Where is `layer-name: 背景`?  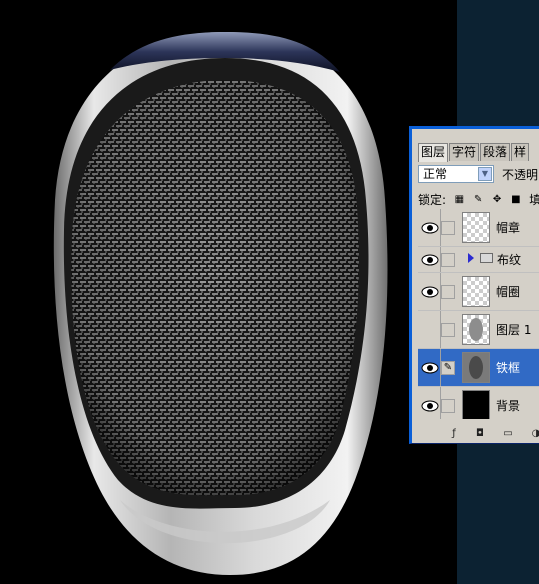
layer-name: 背景 is located at coordinates (508, 405).